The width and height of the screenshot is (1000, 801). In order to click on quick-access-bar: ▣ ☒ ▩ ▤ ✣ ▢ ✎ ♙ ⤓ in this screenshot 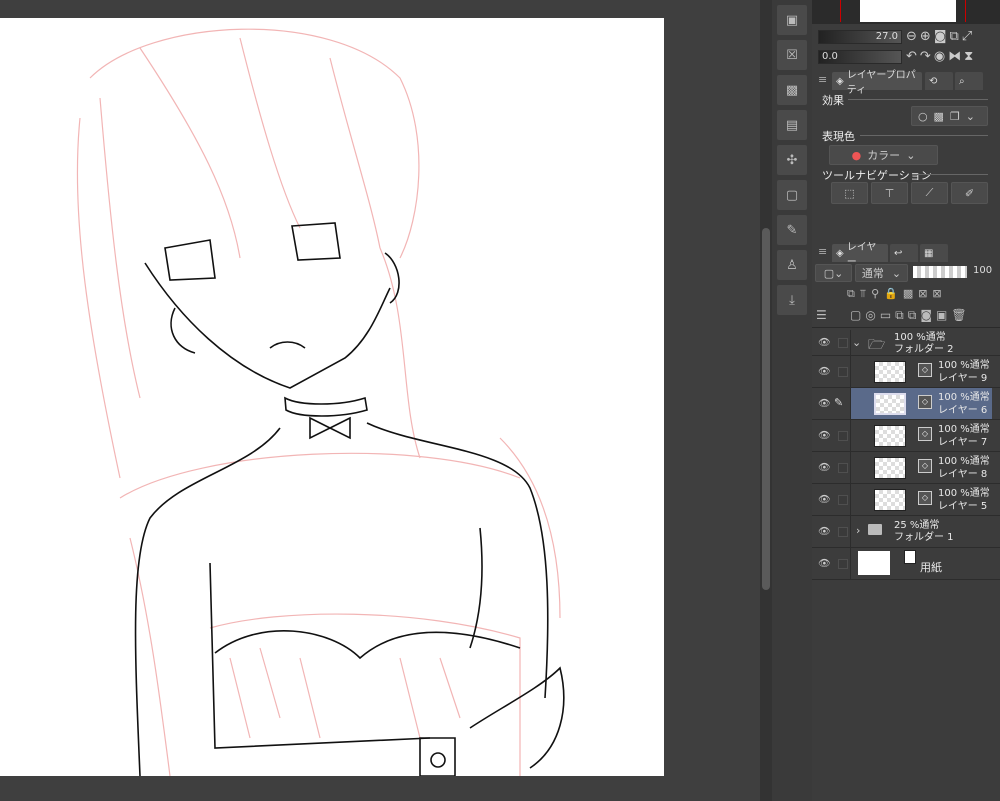, I will do `click(792, 400)`.